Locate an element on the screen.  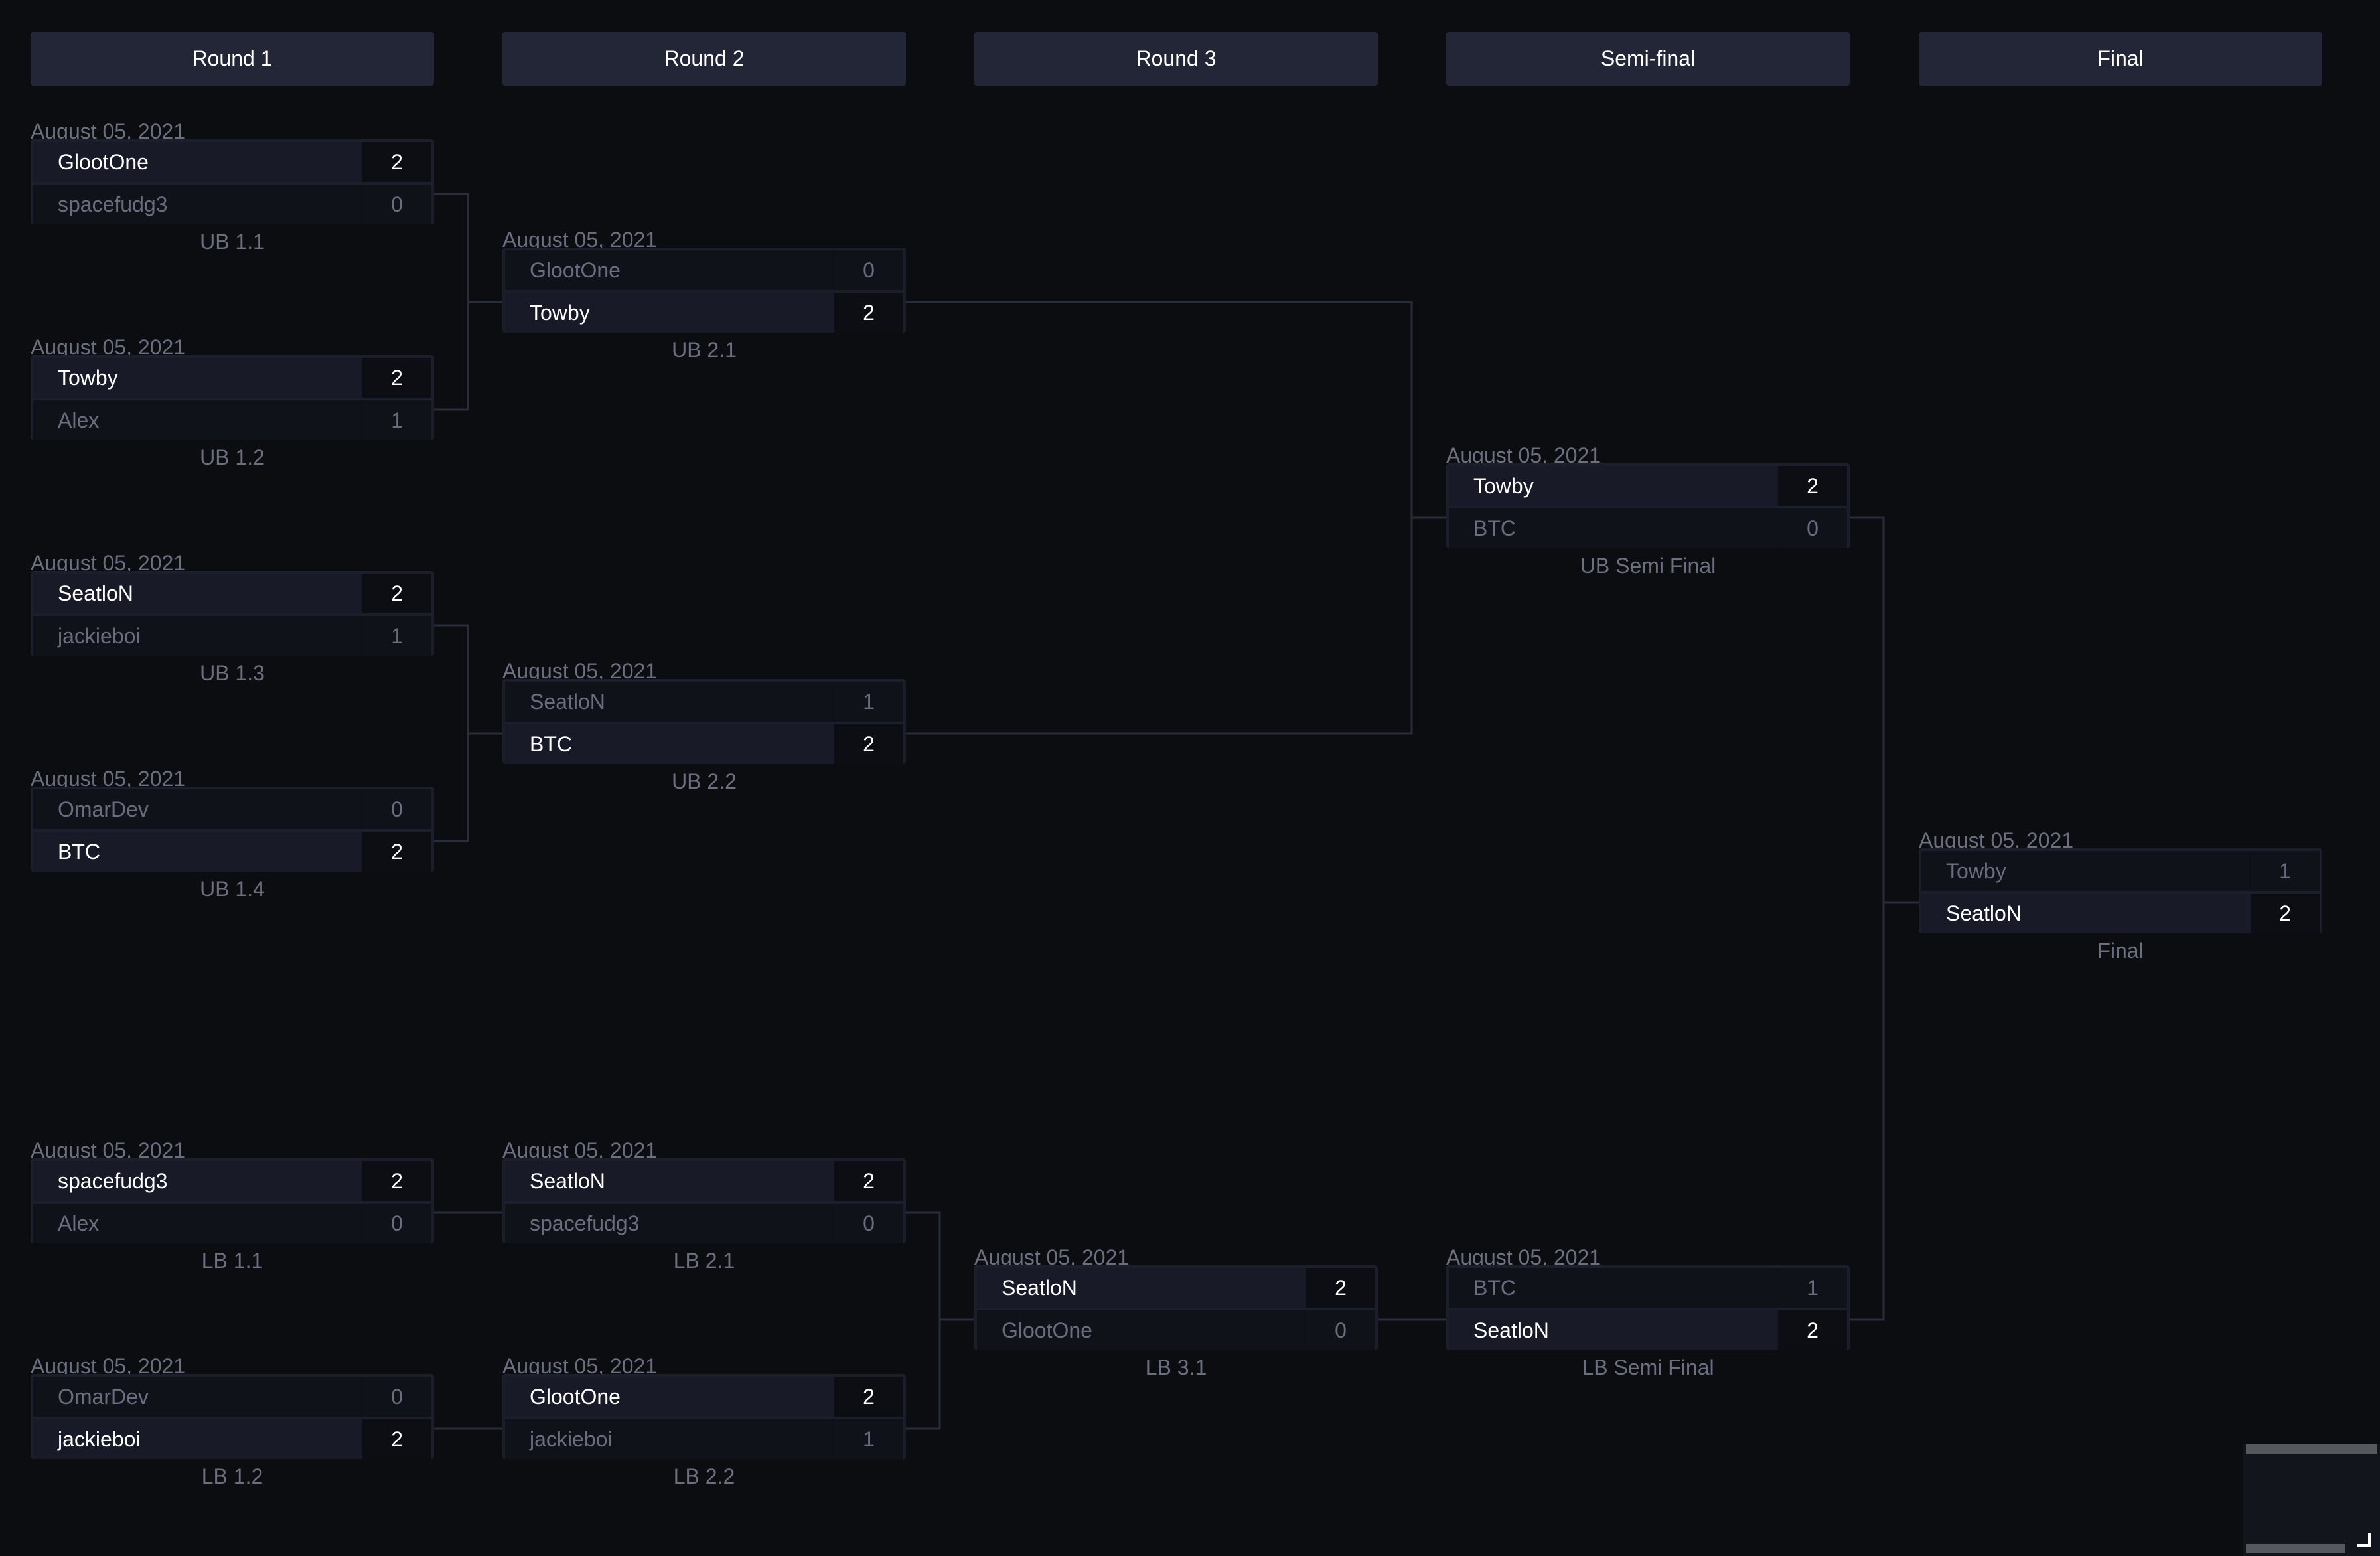
round-header-final: Final is located at coordinates (2120, 59).